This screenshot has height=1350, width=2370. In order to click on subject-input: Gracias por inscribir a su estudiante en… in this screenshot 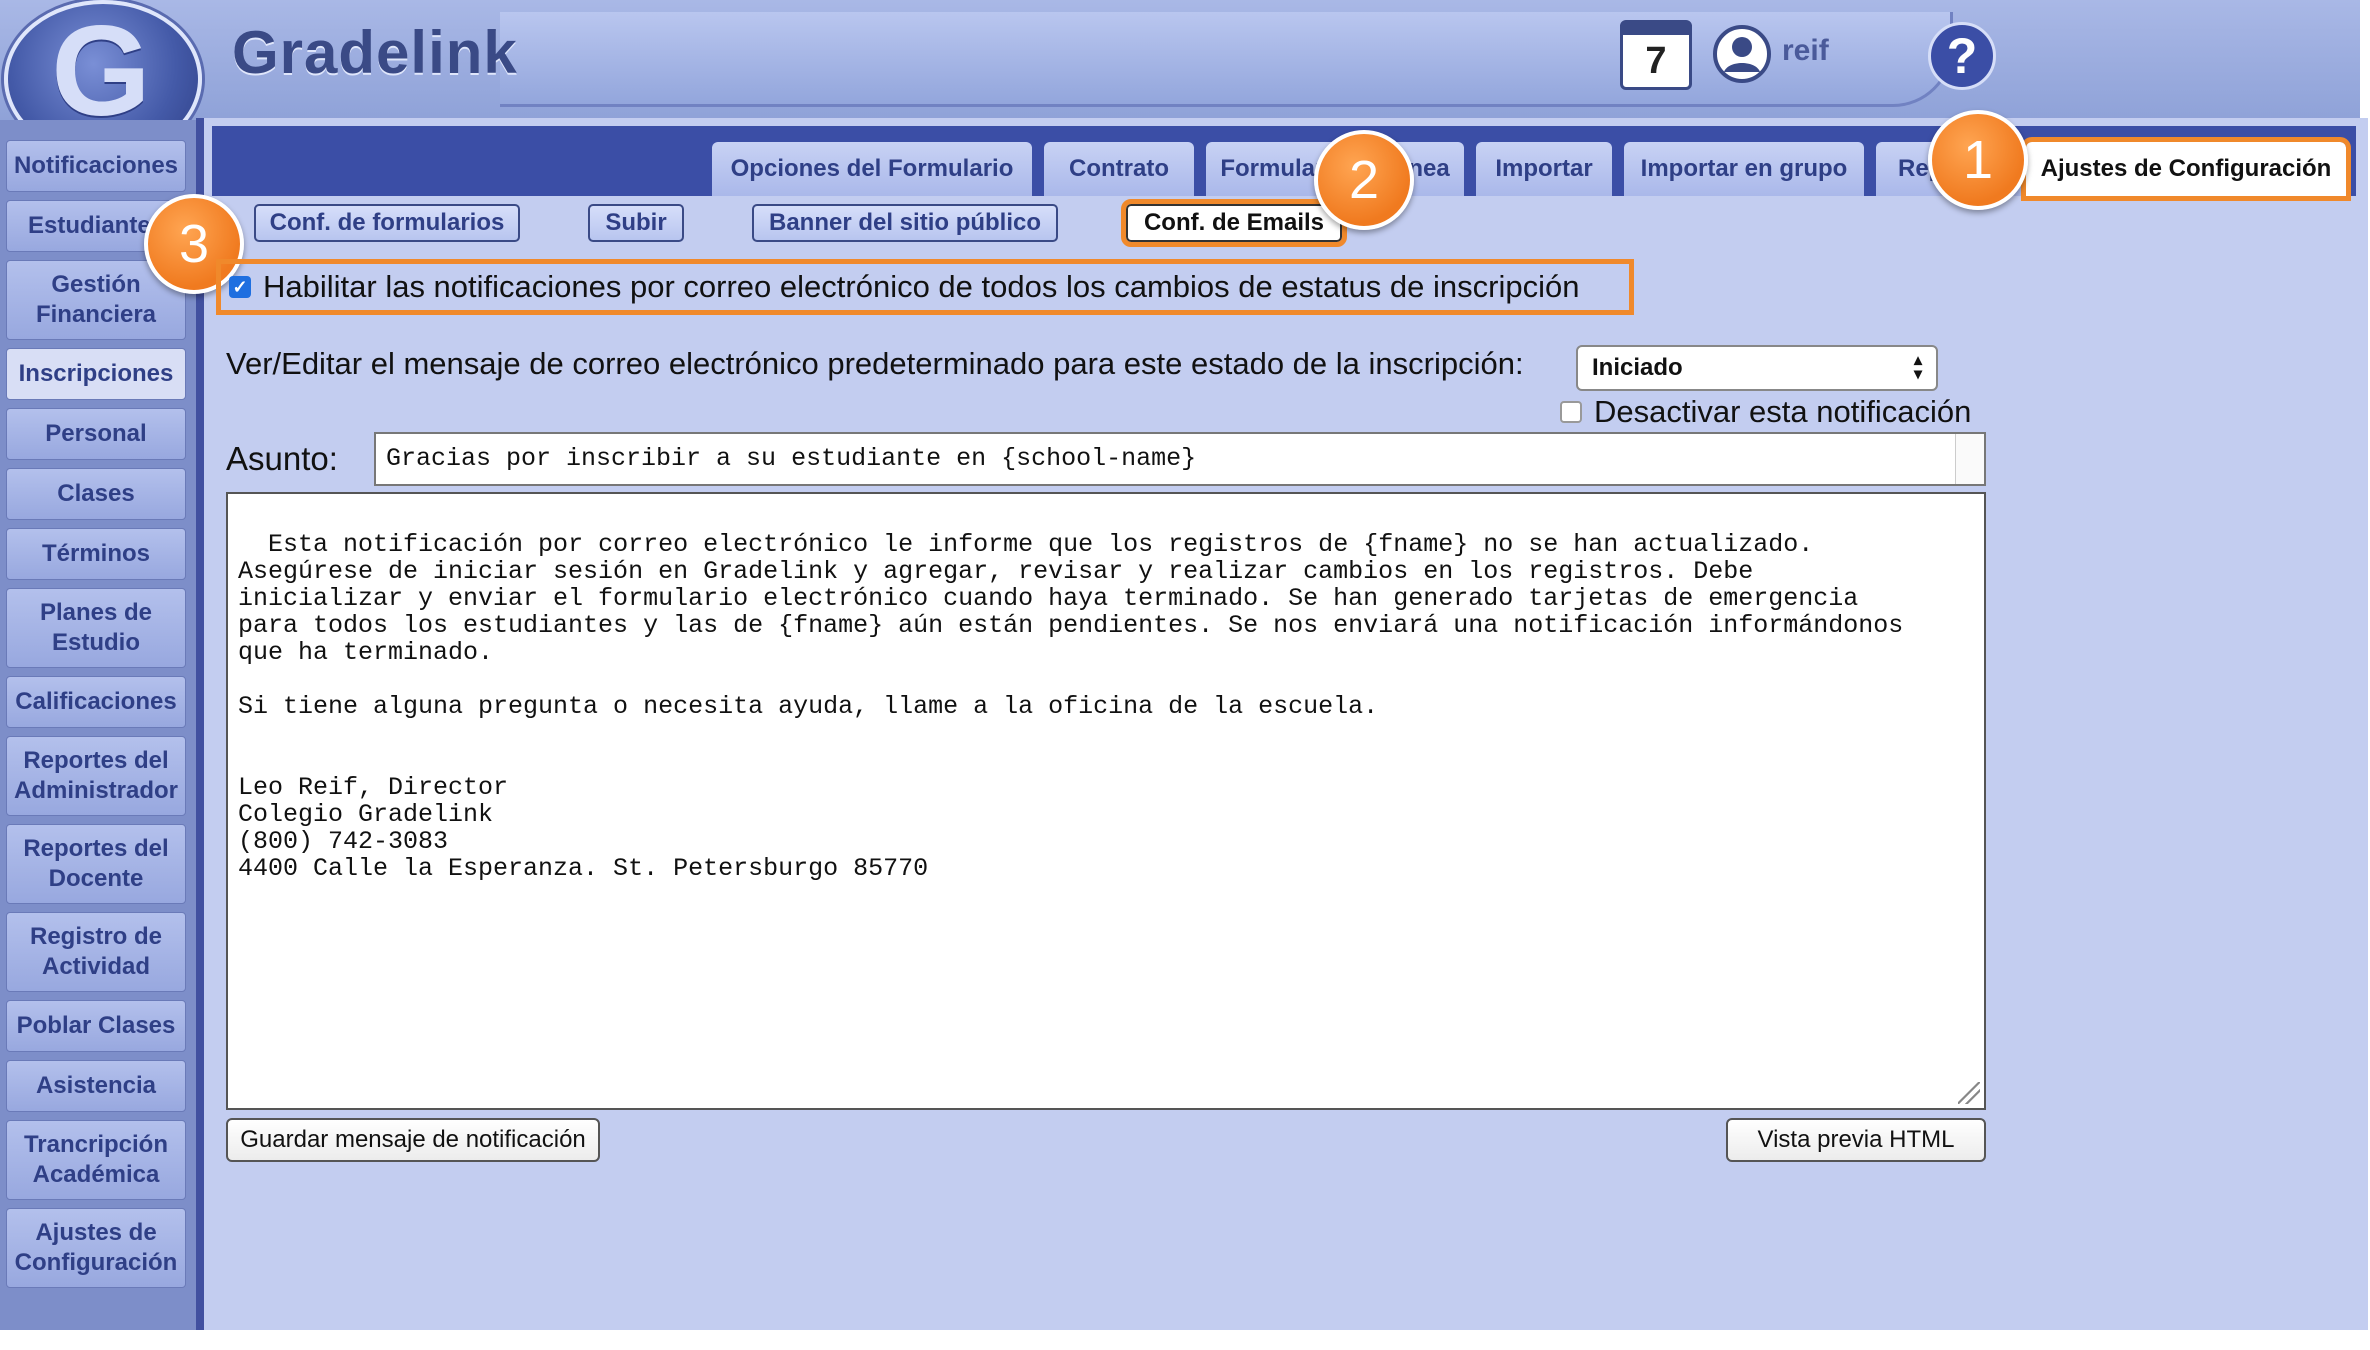, I will do `click(1180, 459)`.